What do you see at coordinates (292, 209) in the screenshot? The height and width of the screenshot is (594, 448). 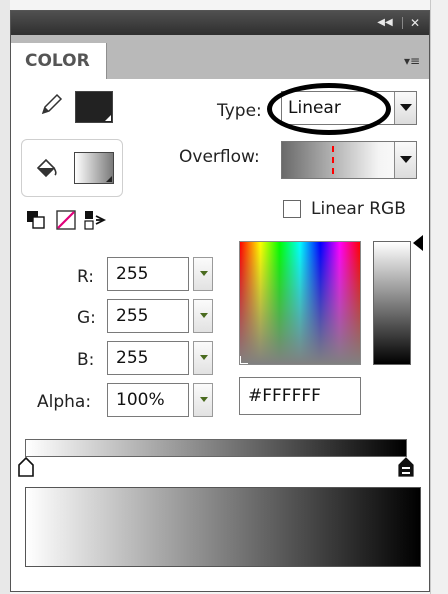 I see `linear-rgb-checkbox` at bounding box center [292, 209].